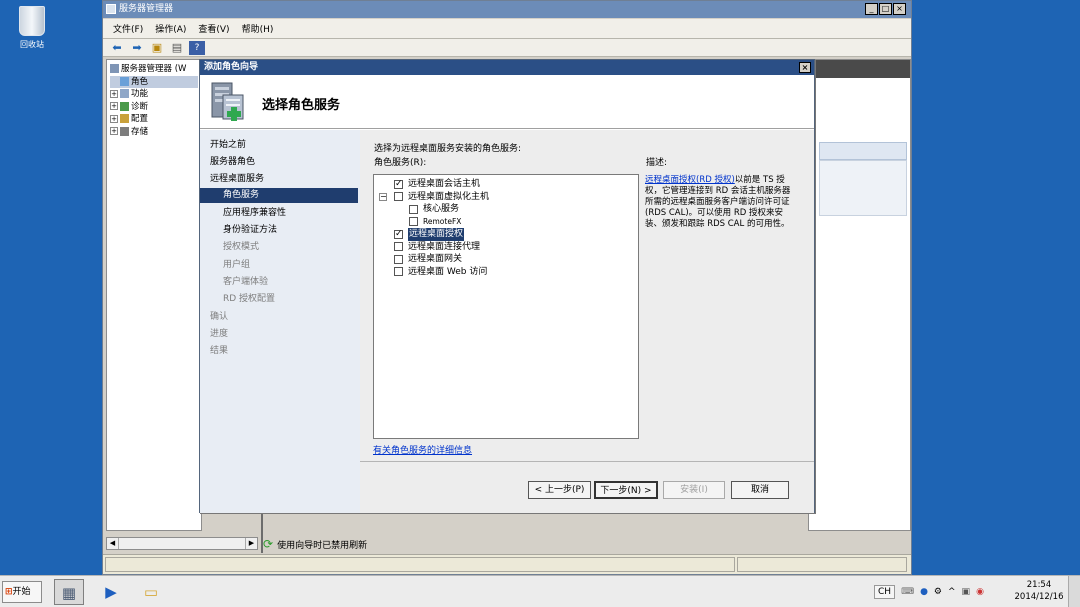  What do you see at coordinates (113, 543) in the screenshot?
I see `scroll-left-button: ◀` at bounding box center [113, 543].